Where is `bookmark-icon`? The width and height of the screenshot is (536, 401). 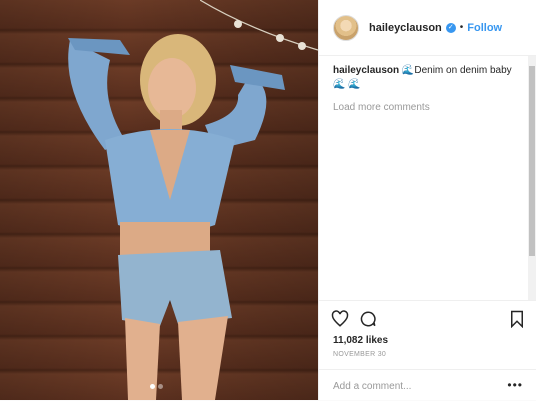
bookmark-icon is located at coordinates (517, 319).